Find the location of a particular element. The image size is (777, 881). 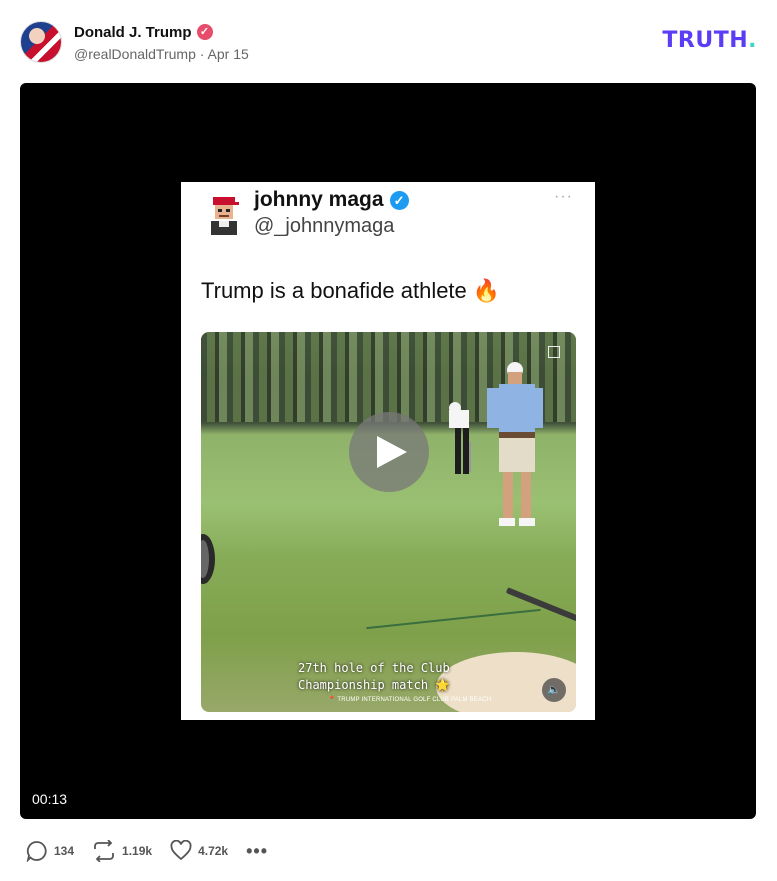

author-name-row: Donald J. Trump ✓ is located at coordinates (143, 32).